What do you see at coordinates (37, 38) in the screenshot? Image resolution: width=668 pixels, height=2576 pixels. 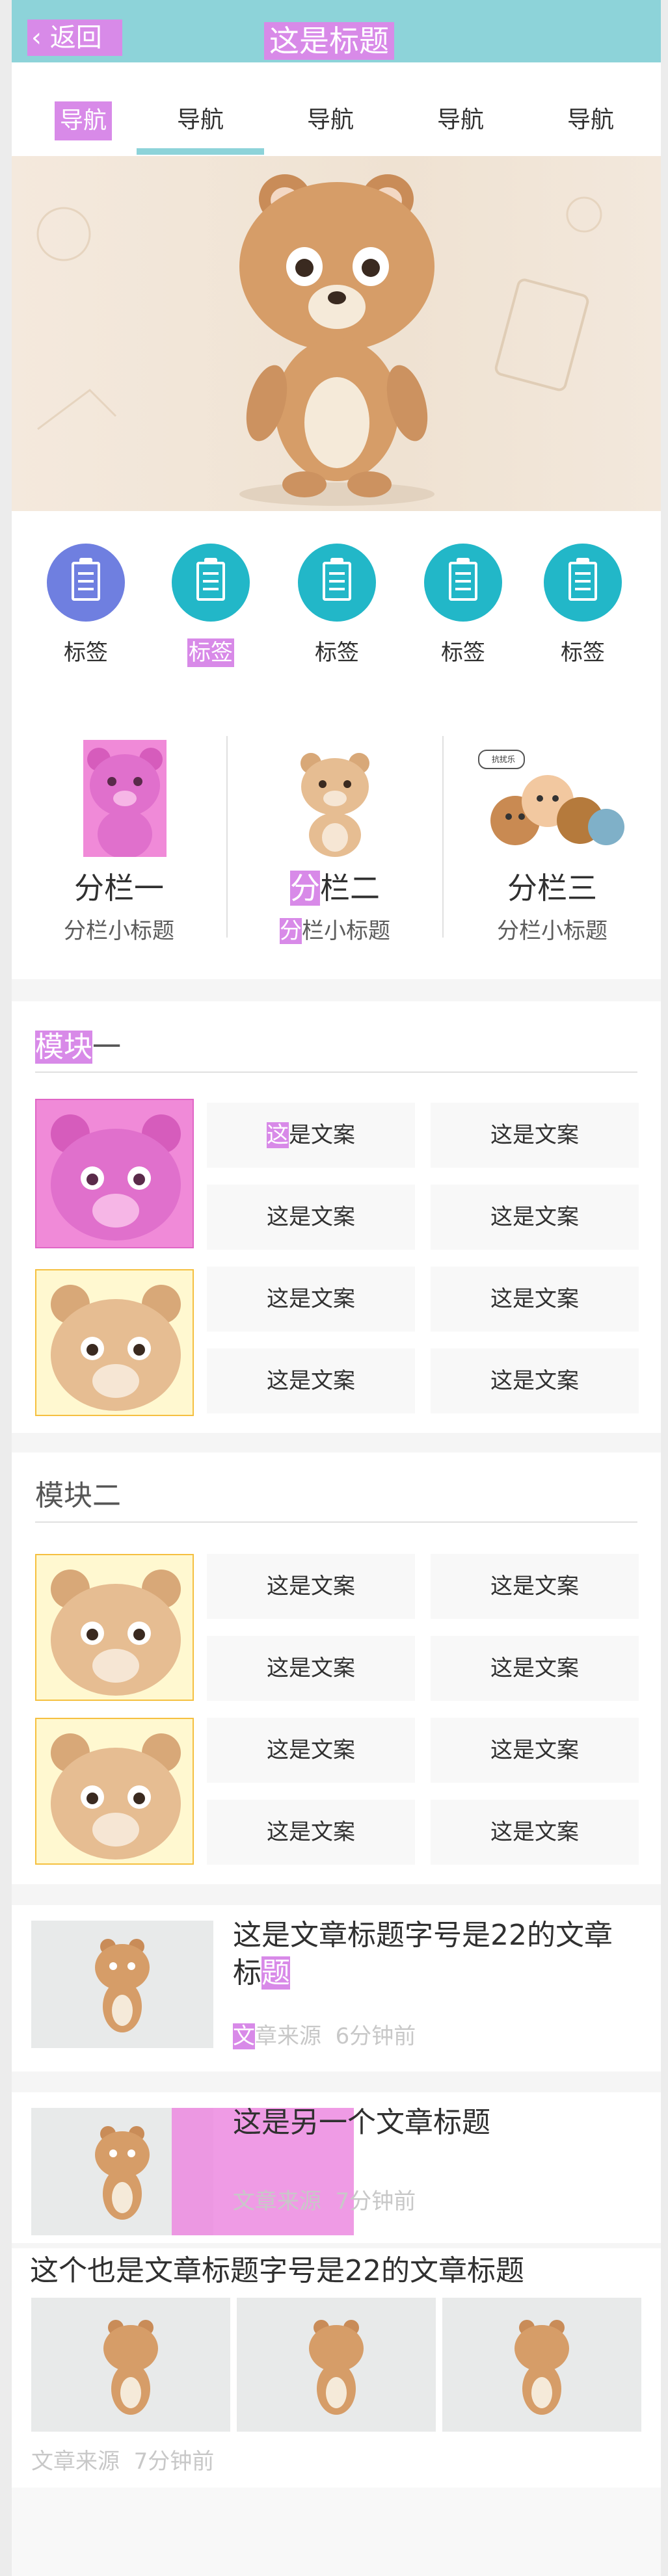 I see `chevron-left-icon: ‹` at bounding box center [37, 38].